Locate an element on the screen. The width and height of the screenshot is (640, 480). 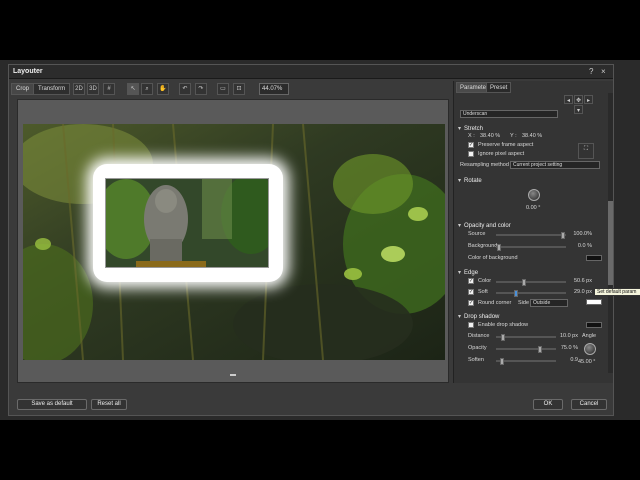
source-value: 100.0% is located at coordinates (581, 234).